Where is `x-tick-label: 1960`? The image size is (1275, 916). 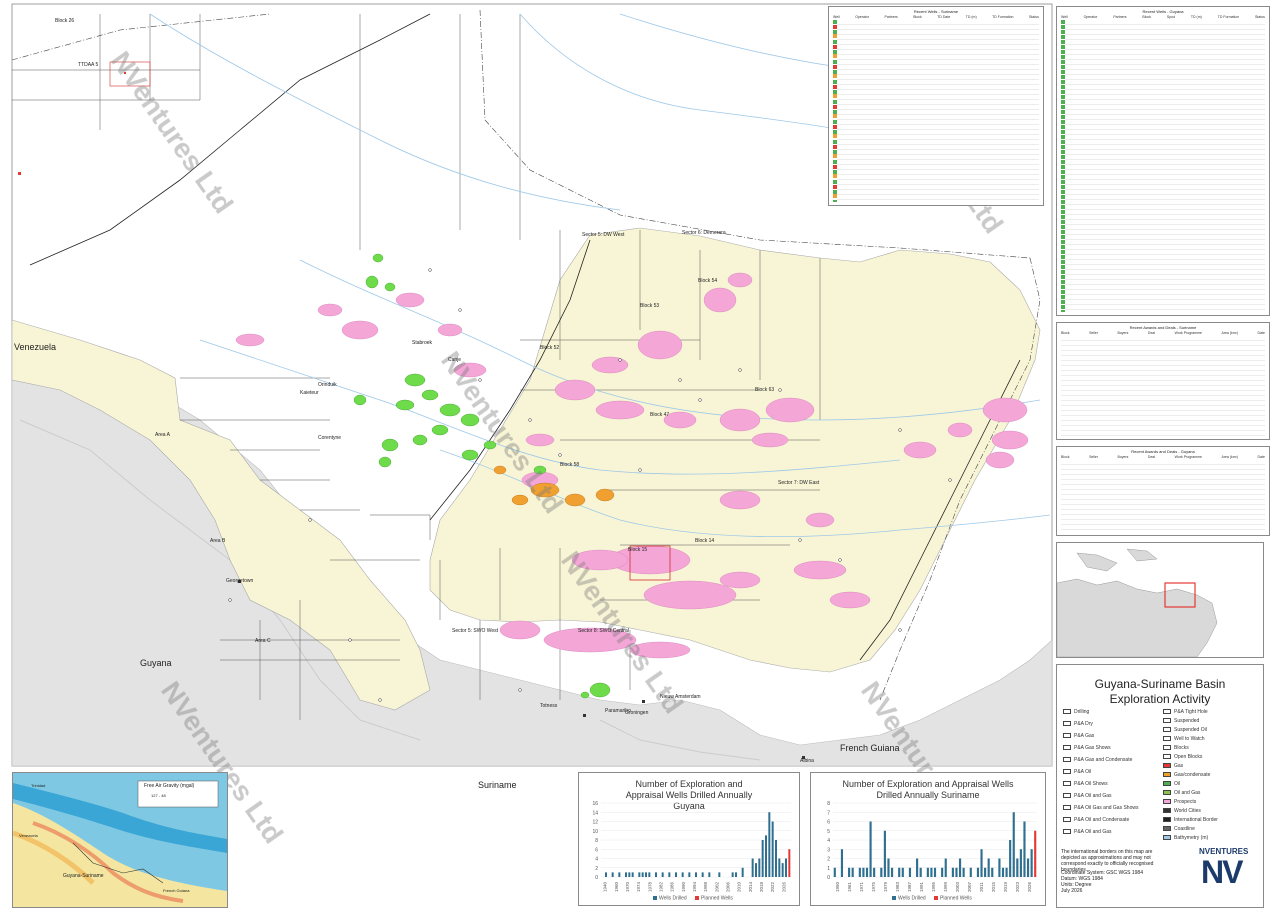 x-tick-label: 1960 is located at coordinates (616, 886).